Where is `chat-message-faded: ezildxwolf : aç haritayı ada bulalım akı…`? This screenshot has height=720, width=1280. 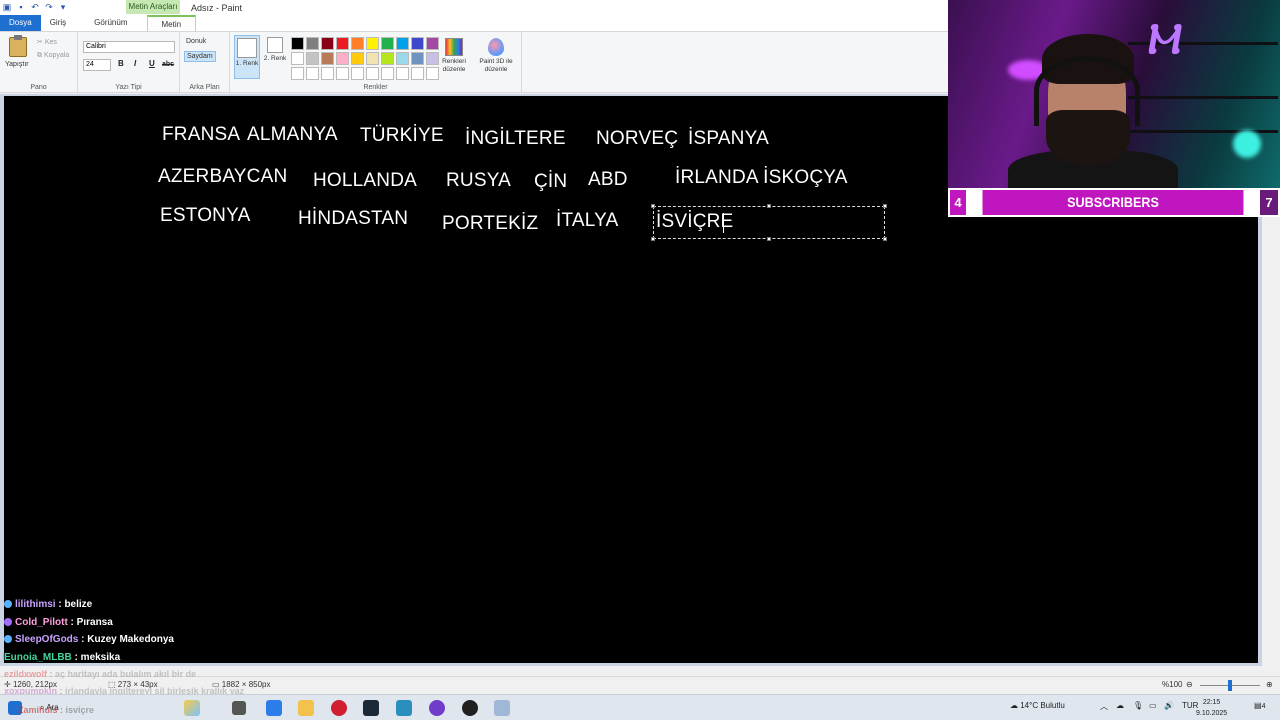 chat-message-faded: ezildxwolf : aç haritayı ada bulalım akı… is located at coordinates (100, 674).